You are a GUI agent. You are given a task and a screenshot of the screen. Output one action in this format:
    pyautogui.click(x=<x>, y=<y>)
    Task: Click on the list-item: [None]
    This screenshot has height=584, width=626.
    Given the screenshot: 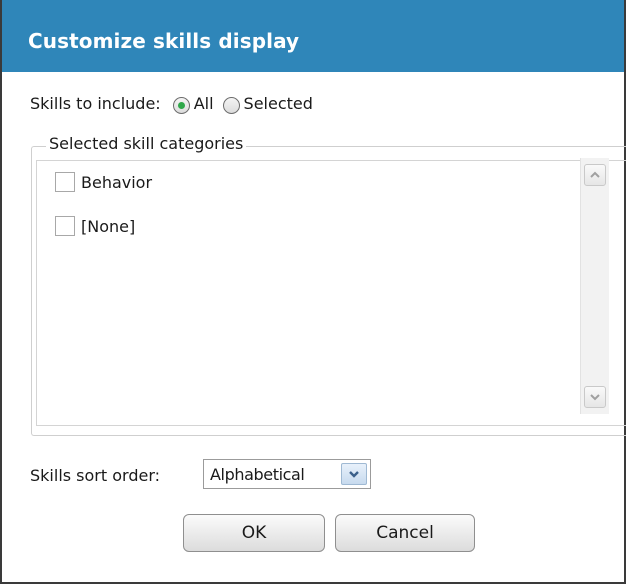 What is the action you would take?
    pyautogui.click(x=95, y=226)
    